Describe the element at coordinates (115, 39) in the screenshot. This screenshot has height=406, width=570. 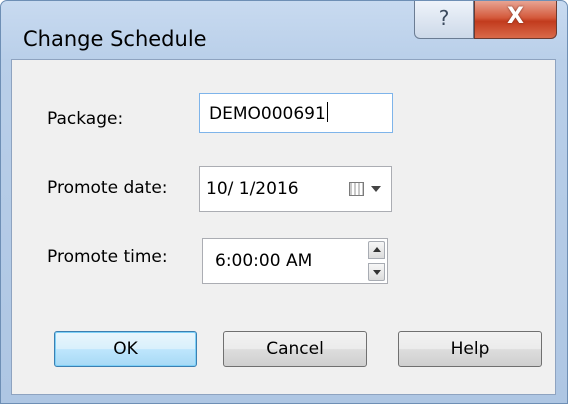
I see `dialog-title: Change Schedule` at that location.